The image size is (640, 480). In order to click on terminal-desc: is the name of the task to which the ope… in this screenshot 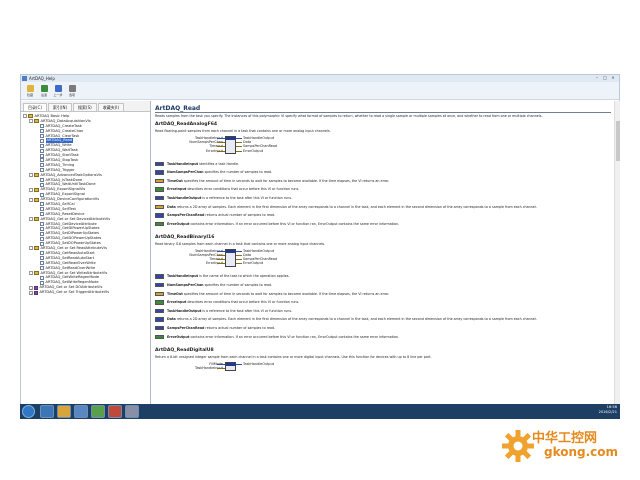, I will do `click(244, 276)`.